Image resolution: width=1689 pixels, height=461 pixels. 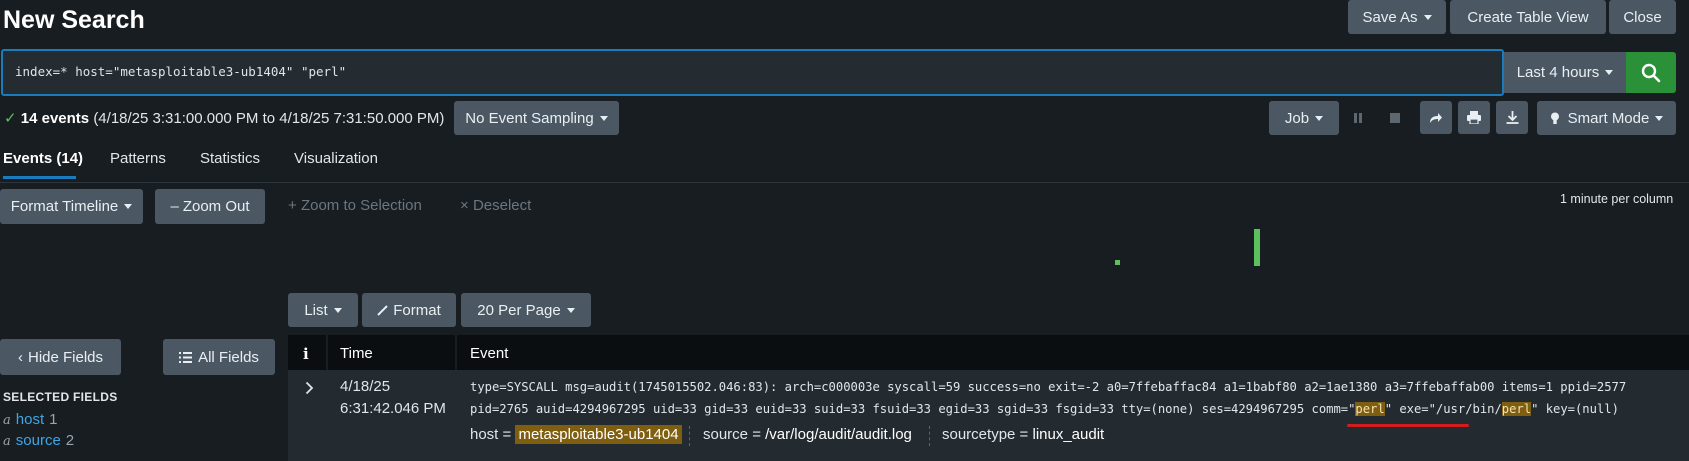 I want to click on all-fields-button: All Fields, so click(x=219, y=357).